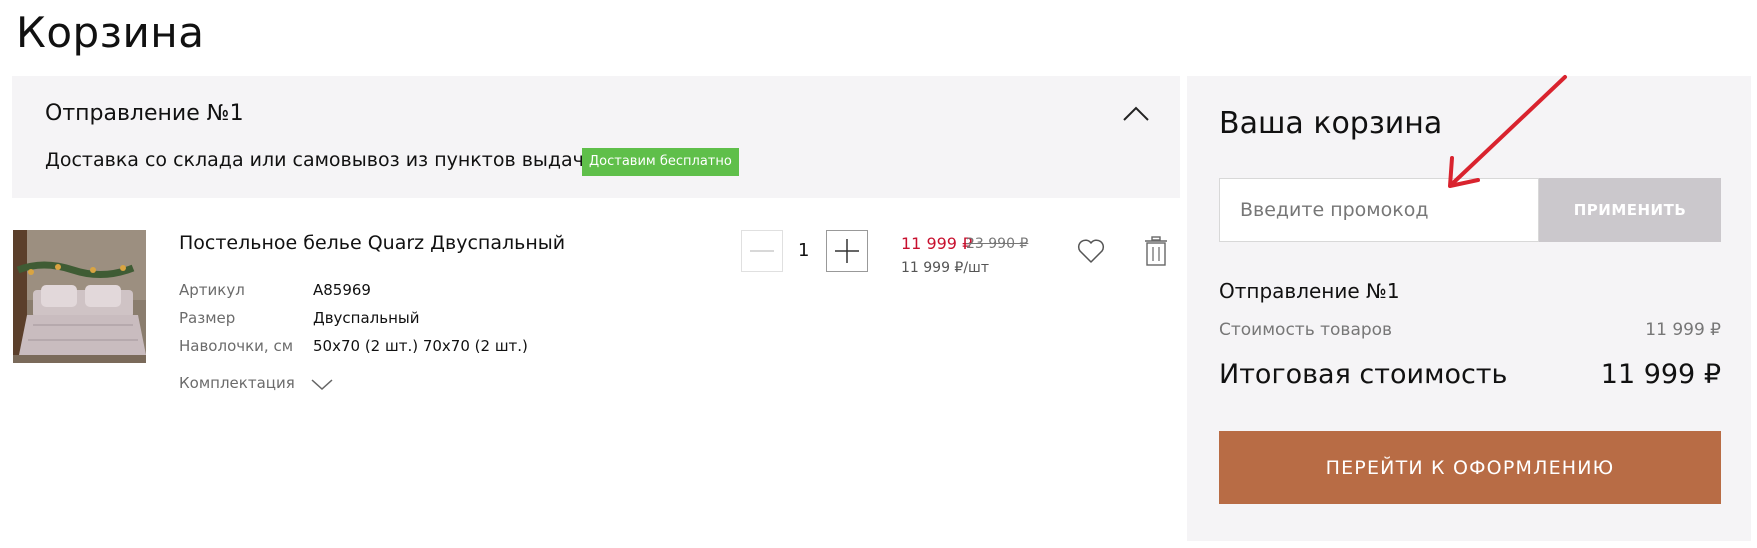 The width and height of the screenshot is (1757, 548). I want to click on quantity-decrease-button, so click(762, 251).